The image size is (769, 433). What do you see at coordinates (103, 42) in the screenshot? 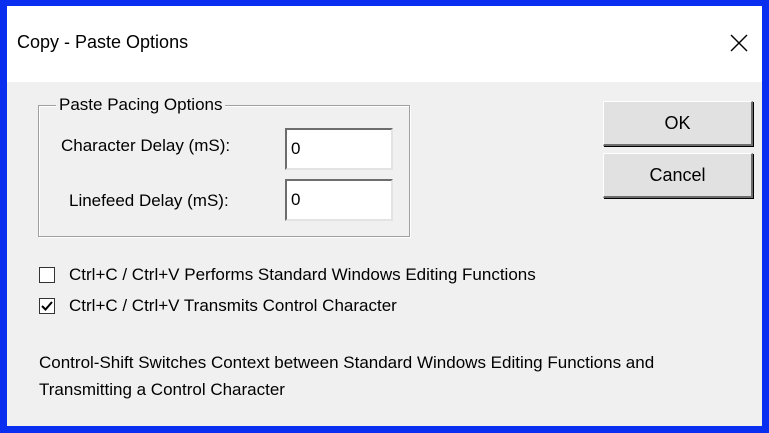
I see `window-title: Copy - Paste Options` at bounding box center [103, 42].